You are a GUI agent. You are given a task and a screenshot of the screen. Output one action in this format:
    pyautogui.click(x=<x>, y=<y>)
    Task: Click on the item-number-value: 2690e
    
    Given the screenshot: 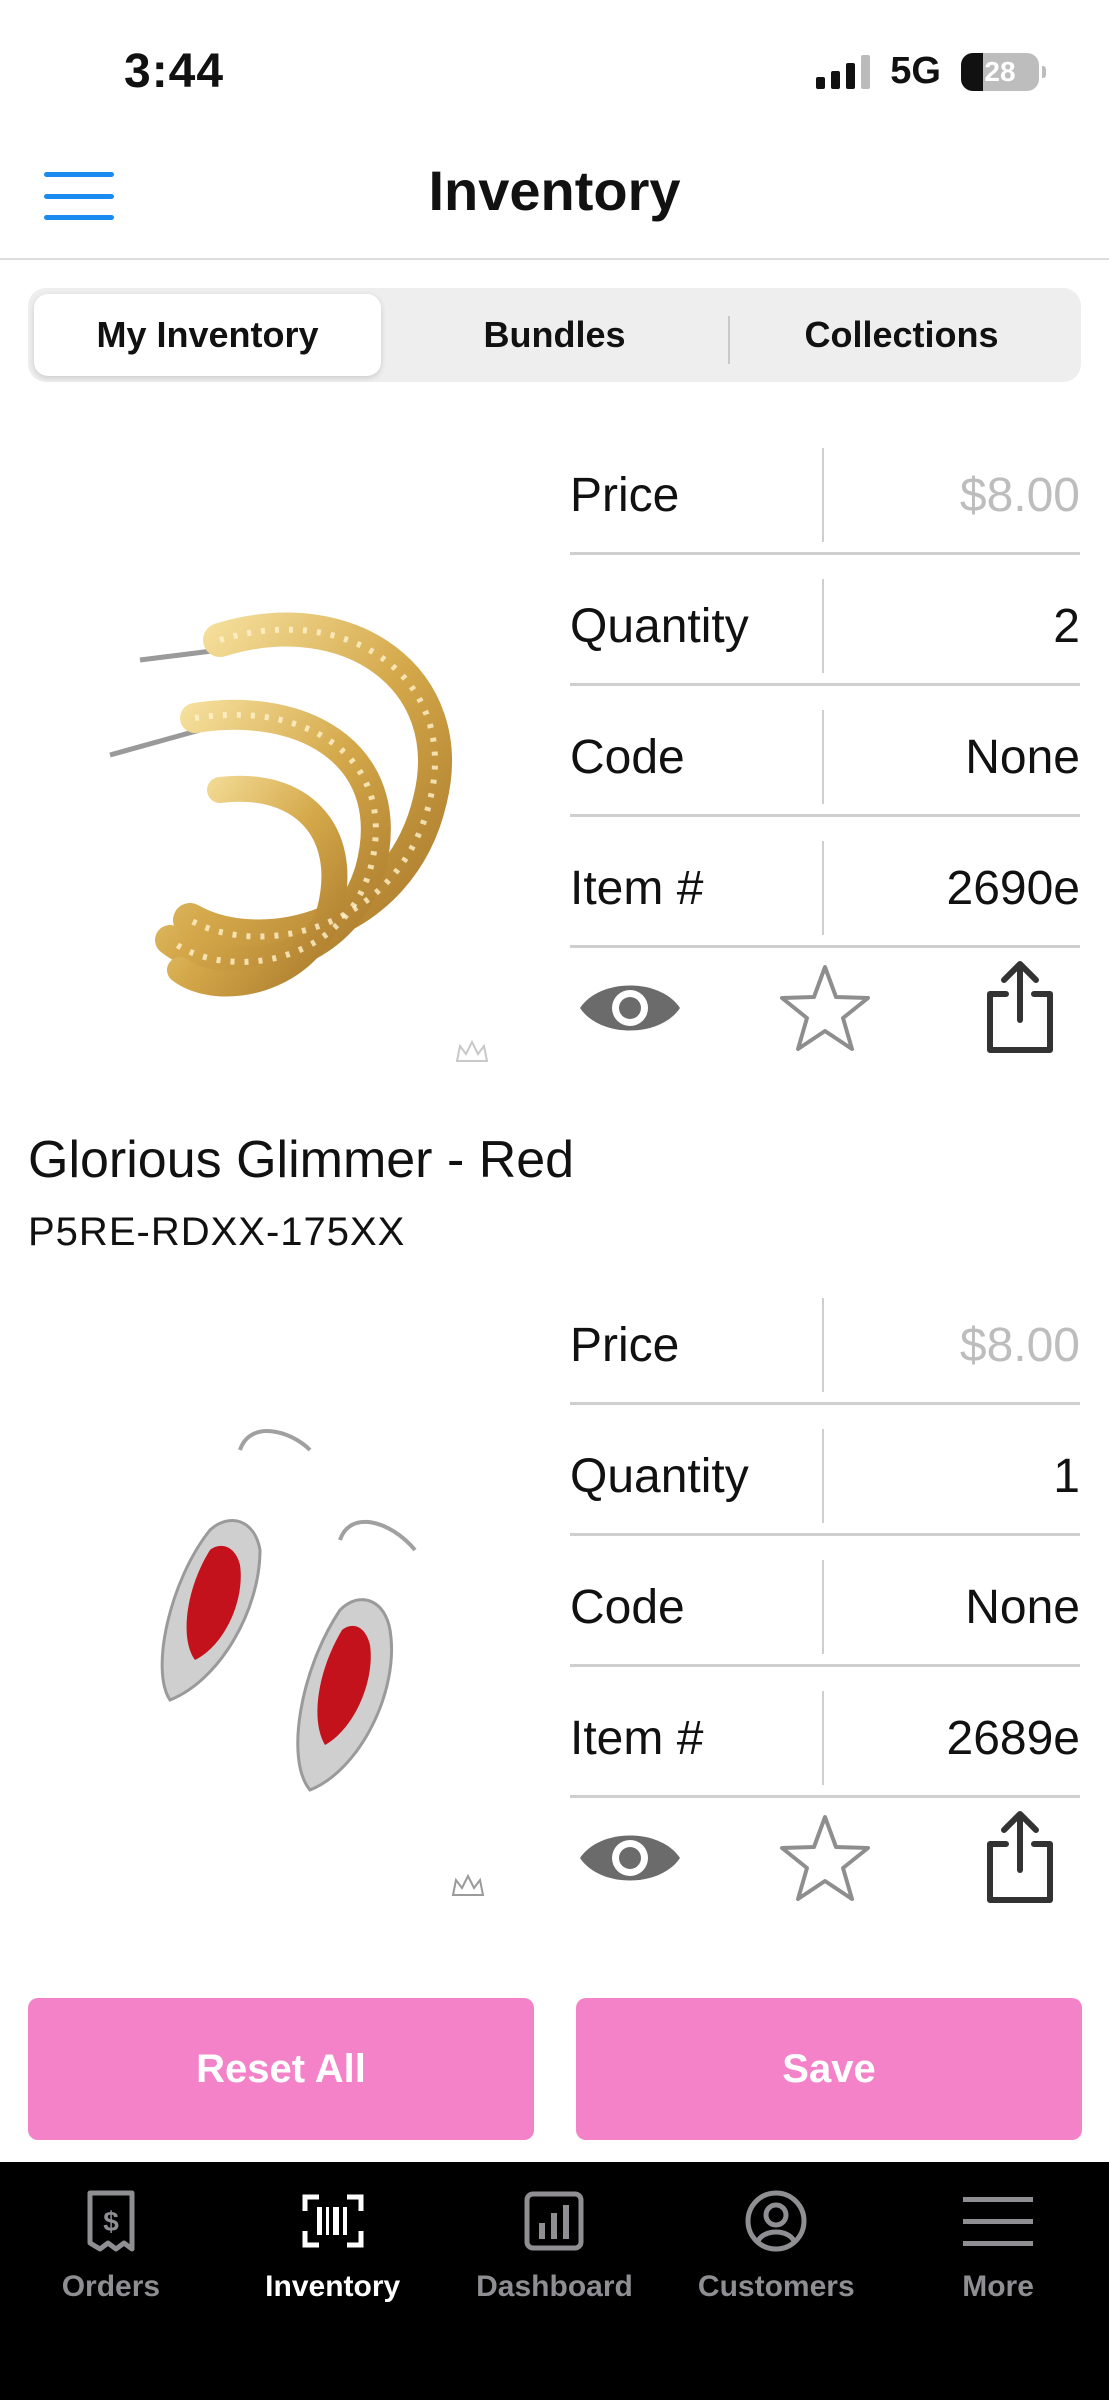 What is the action you would take?
    pyautogui.click(x=952, y=888)
    